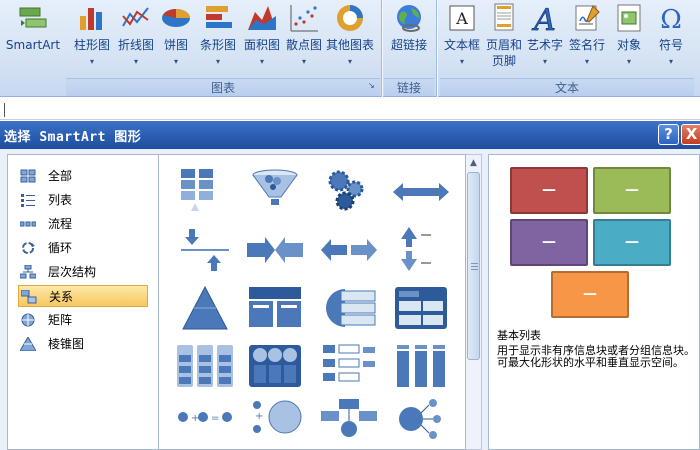  I want to click on category-label: 棱锥图, so click(66, 344).